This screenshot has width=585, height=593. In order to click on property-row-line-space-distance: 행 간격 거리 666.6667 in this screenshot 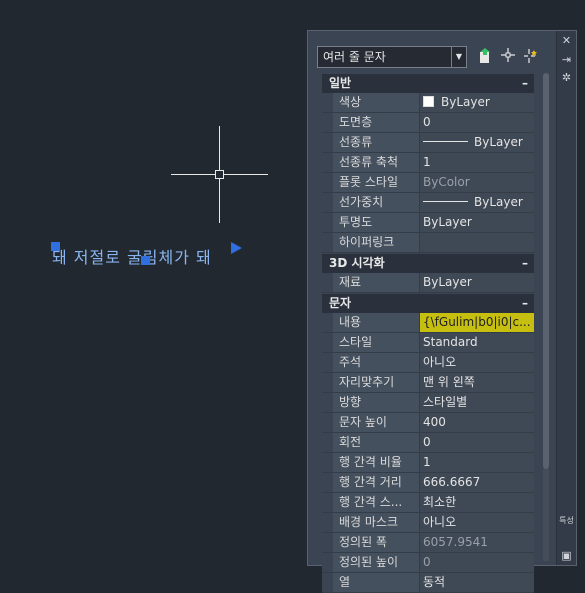, I will do `click(428, 483)`.